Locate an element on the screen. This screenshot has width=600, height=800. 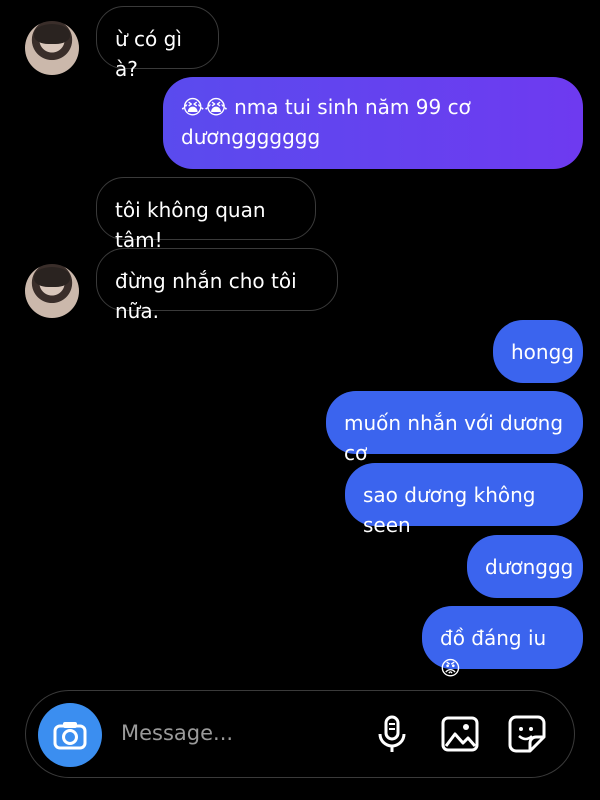
outgoing-message: 😭😭 nma tui sinh năm 99 cơ dươnggggggg is located at coordinates (373, 123).